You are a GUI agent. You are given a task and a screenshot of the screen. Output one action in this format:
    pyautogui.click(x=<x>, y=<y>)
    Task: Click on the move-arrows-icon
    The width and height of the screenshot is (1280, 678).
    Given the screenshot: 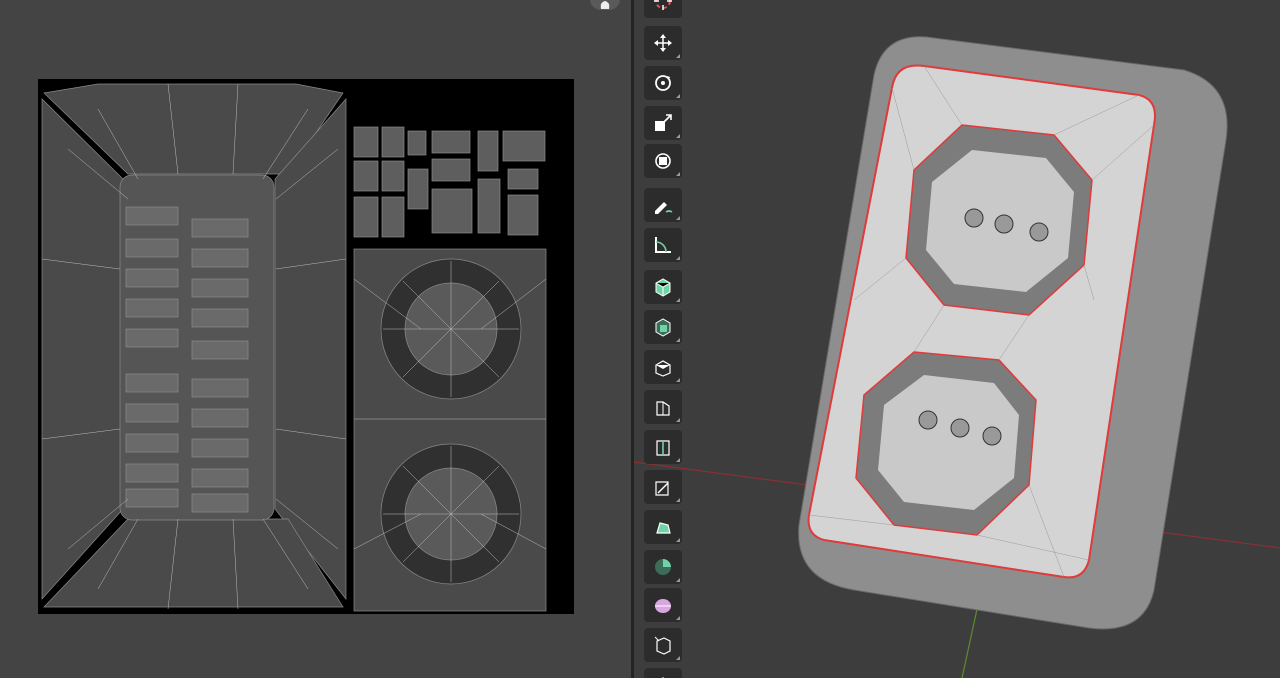 What is the action you would take?
    pyautogui.click(x=663, y=43)
    